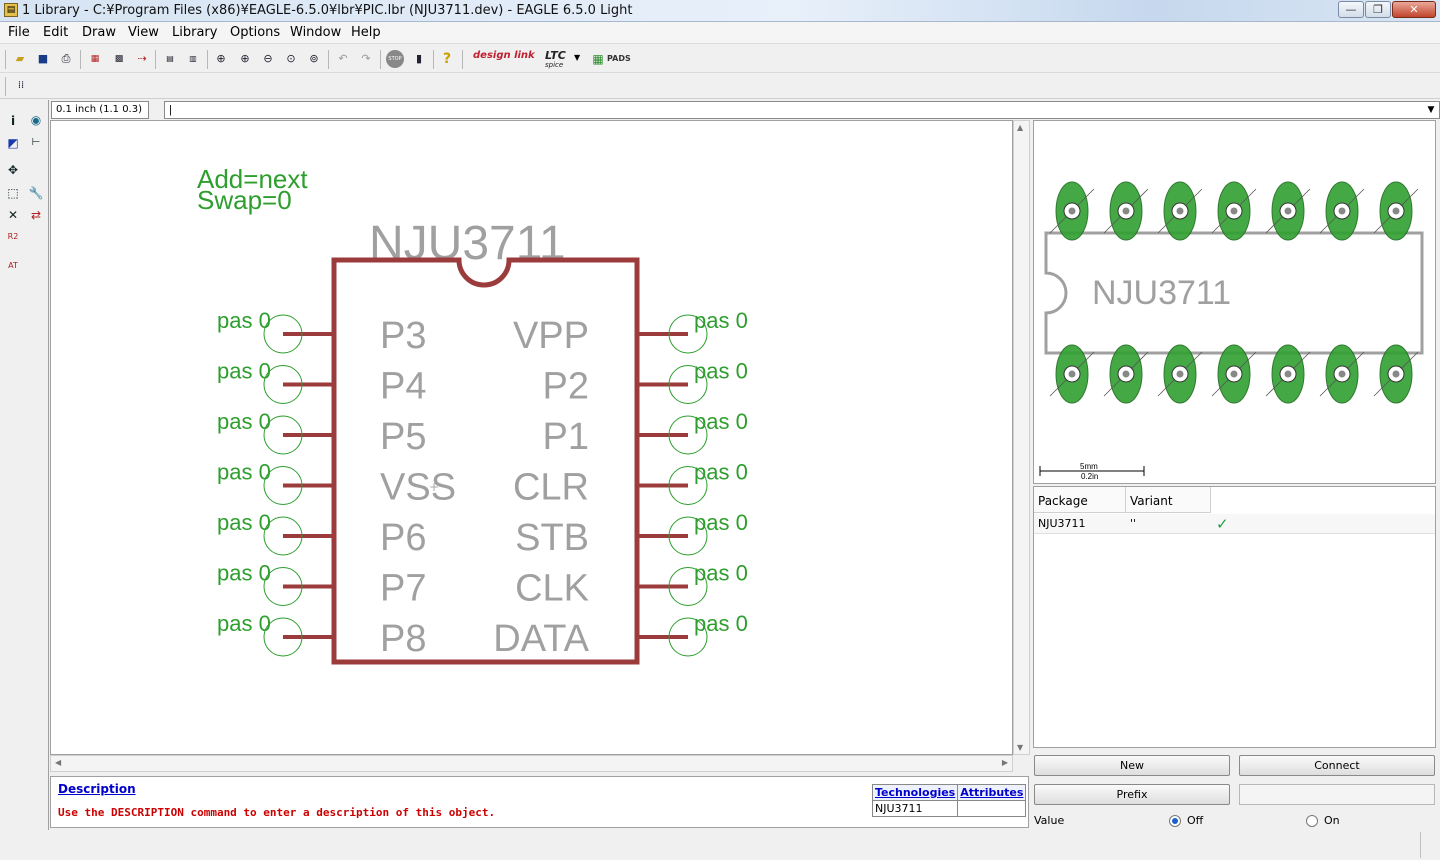 The height and width of the screenshot is (860, 1440). Describe the element at coordinates (531, 763) in the screenshot. I see `horizontal-scrollbar: ◀ ▶` at that location.